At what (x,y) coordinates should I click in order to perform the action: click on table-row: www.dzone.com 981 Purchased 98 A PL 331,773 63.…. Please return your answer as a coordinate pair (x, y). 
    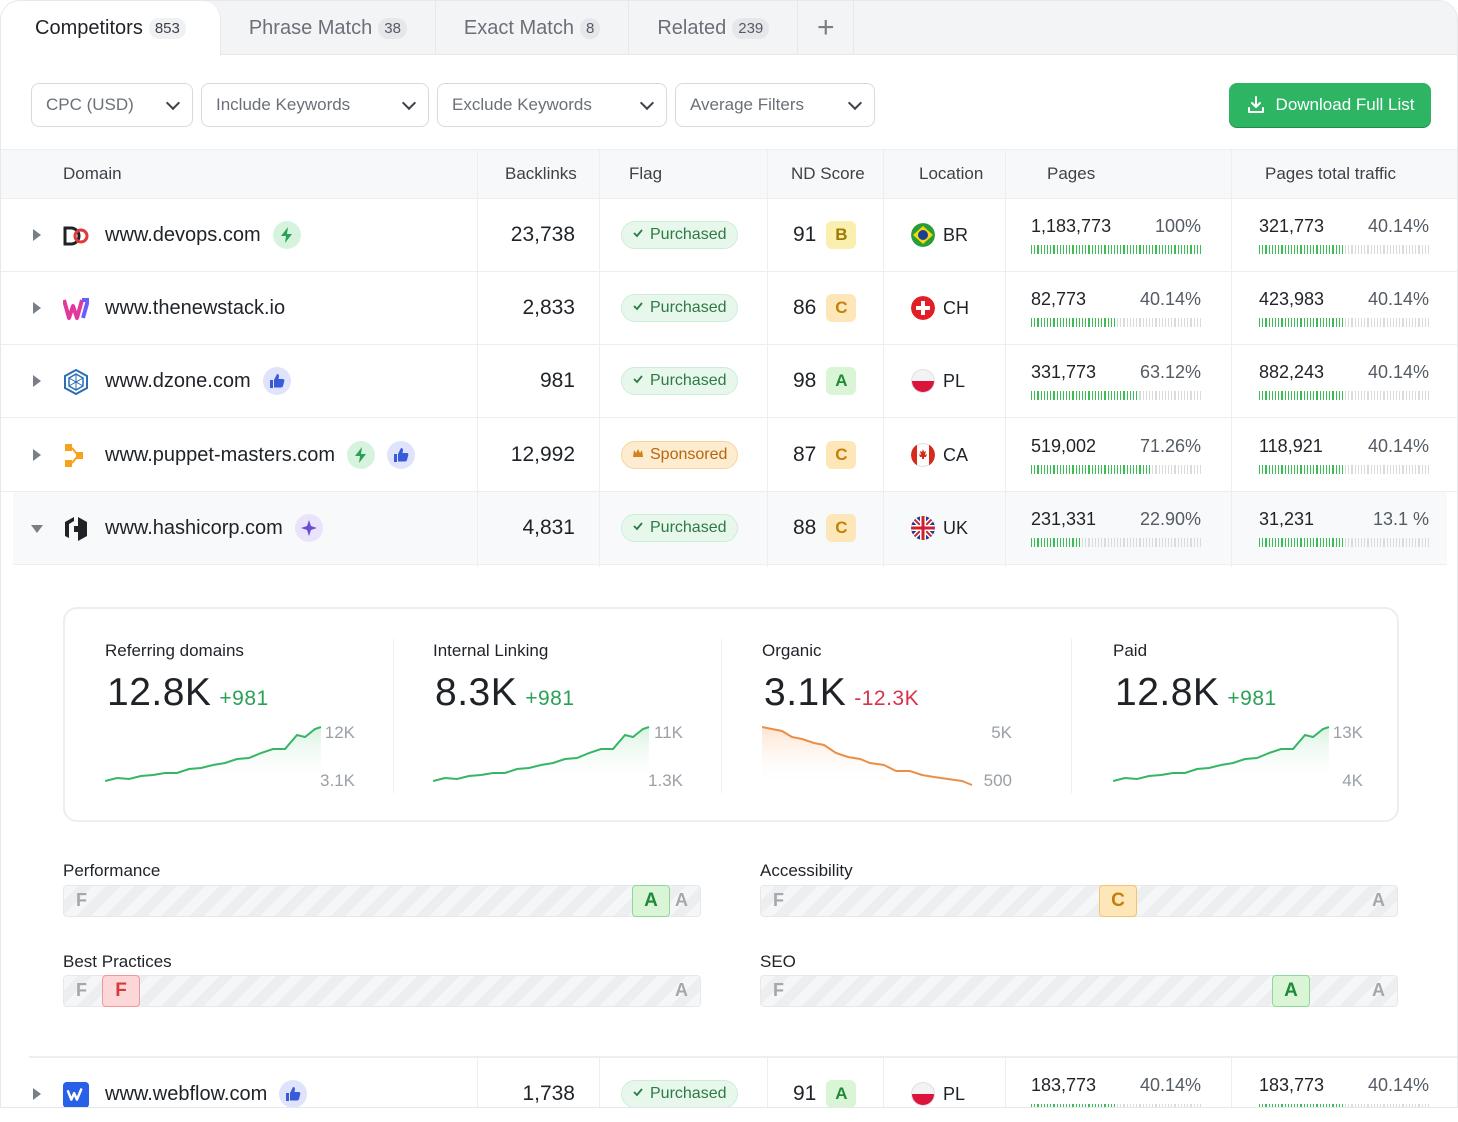
    Looking at the image, I should click on (729, 381).